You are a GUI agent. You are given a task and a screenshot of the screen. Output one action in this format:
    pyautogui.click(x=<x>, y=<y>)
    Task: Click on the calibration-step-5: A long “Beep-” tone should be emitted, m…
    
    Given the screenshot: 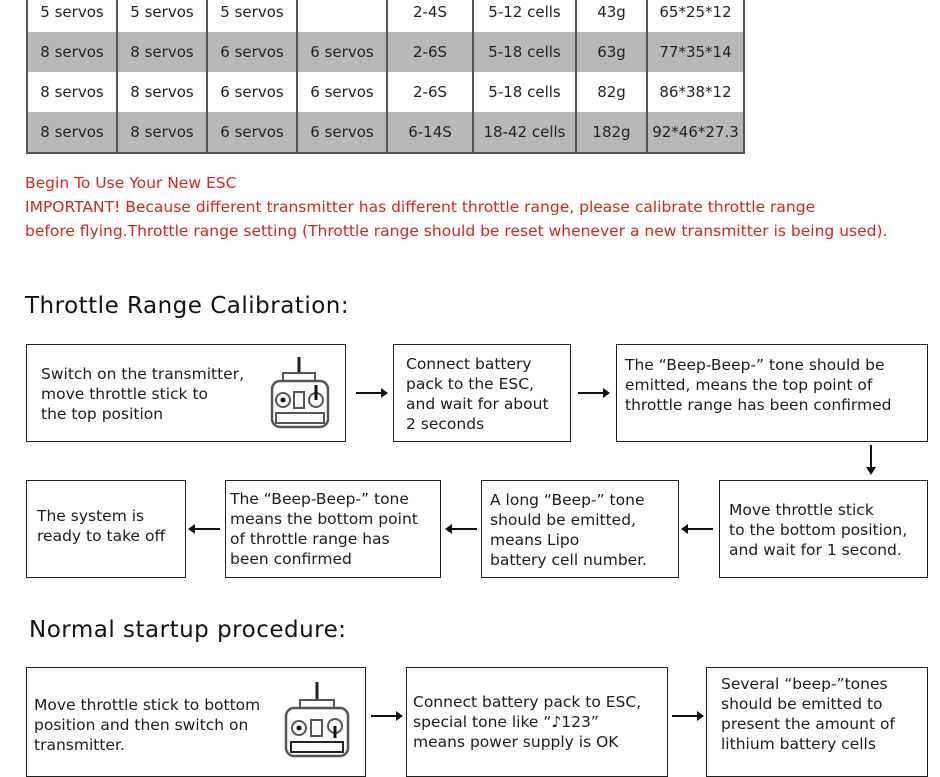 What is the action you would take?
    pyautogui.click(x=580, y=529)
    